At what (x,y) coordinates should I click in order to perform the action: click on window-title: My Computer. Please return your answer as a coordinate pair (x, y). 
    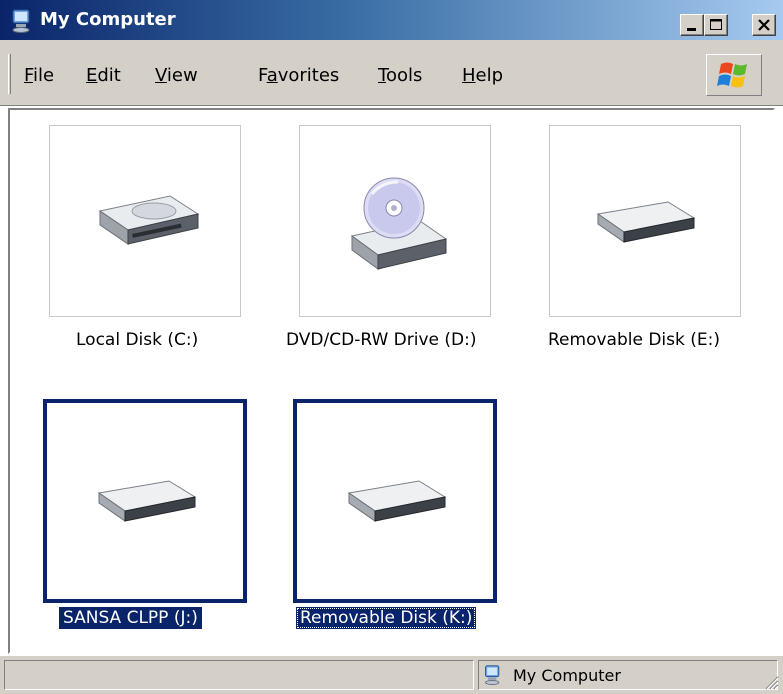
    Looking at the image, I should click on (108, 19).